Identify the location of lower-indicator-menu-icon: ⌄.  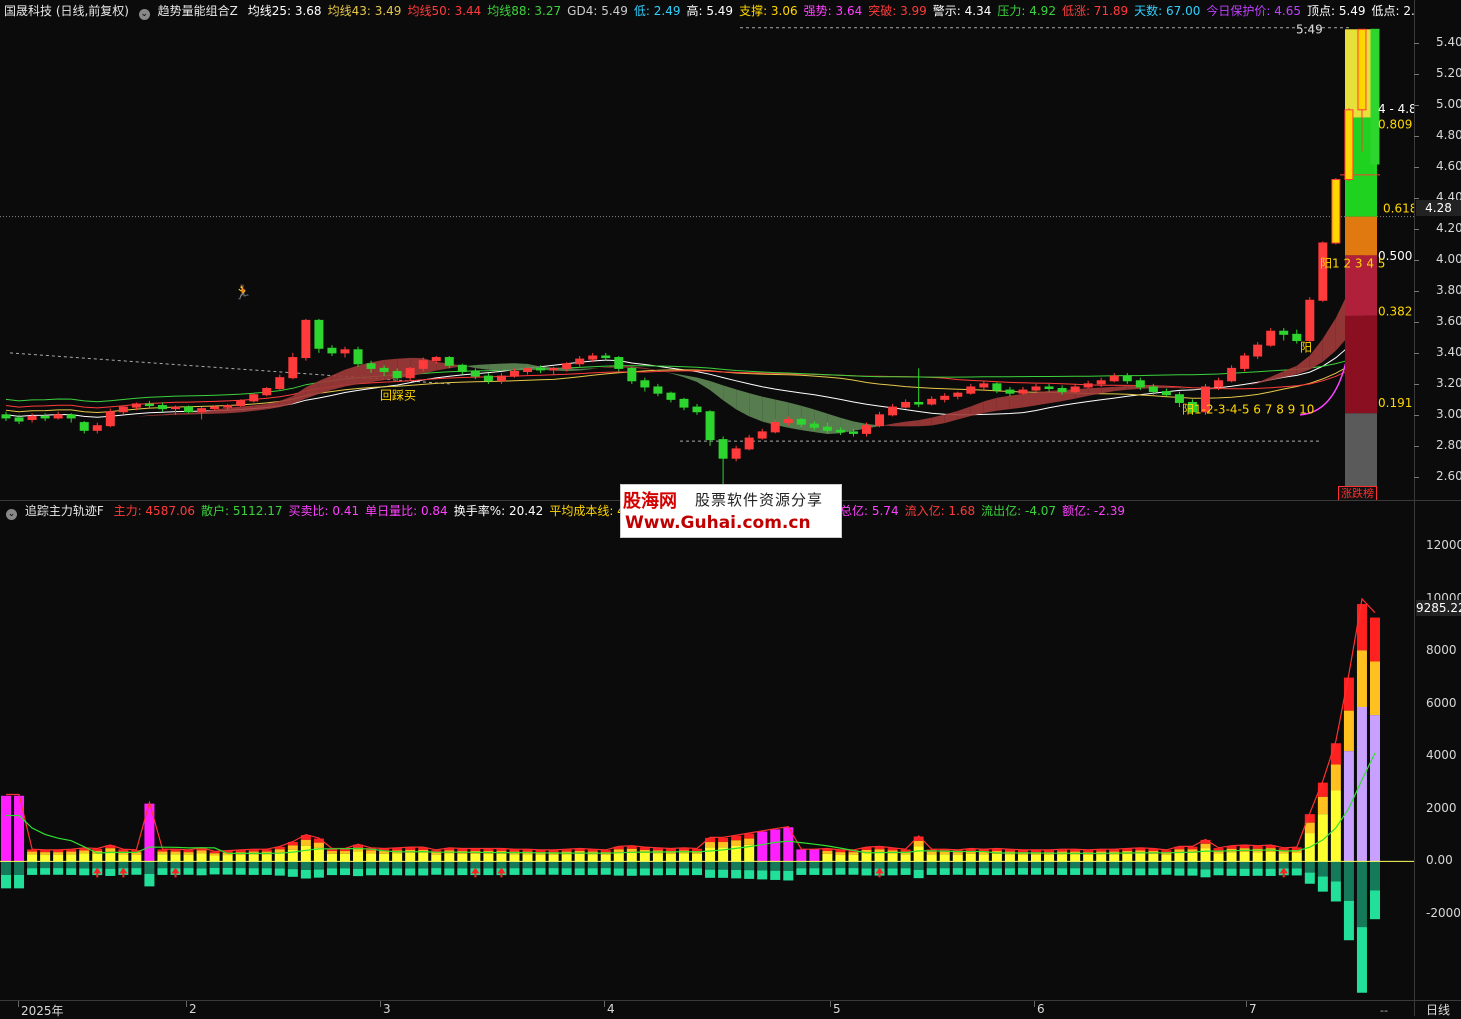
(11, 514).